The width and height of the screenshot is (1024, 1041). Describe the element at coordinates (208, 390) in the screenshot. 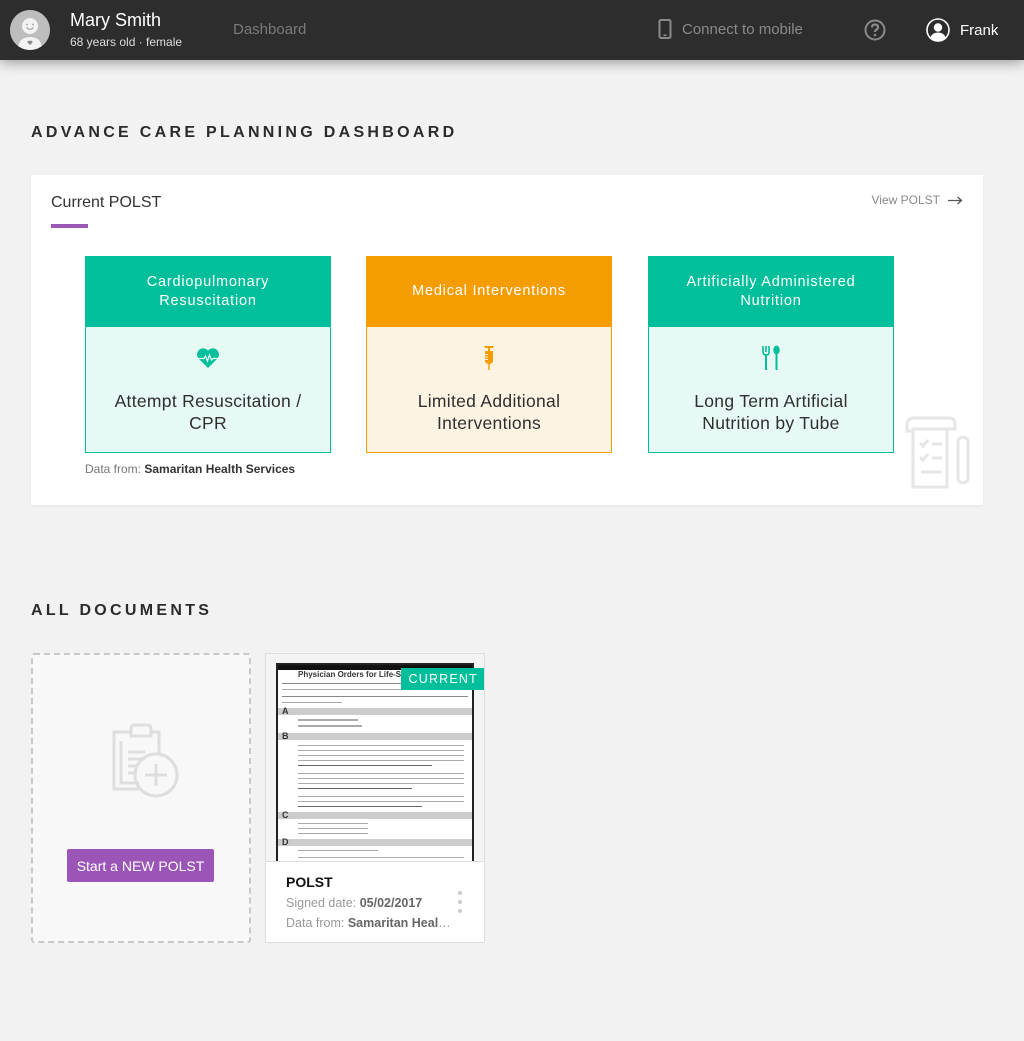

I see `cpr-tile-body: Attempt Resuscitation / CPR` at that location.